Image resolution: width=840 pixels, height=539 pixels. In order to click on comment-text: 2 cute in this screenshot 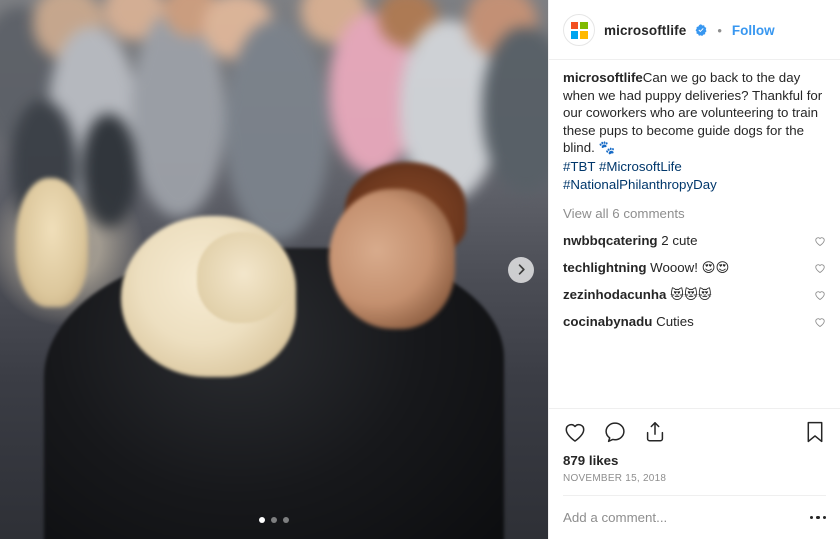, I will do `click(679, 241)`.